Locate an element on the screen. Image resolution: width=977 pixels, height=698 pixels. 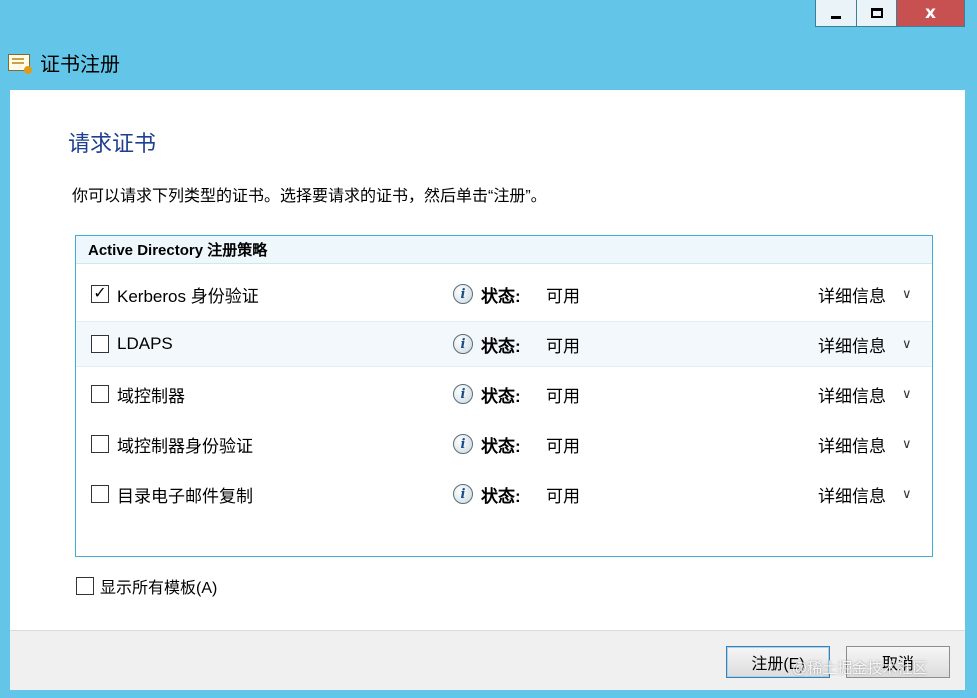
certificate-name: 目录电子邮件复制 is located at coordinates (185, 496).